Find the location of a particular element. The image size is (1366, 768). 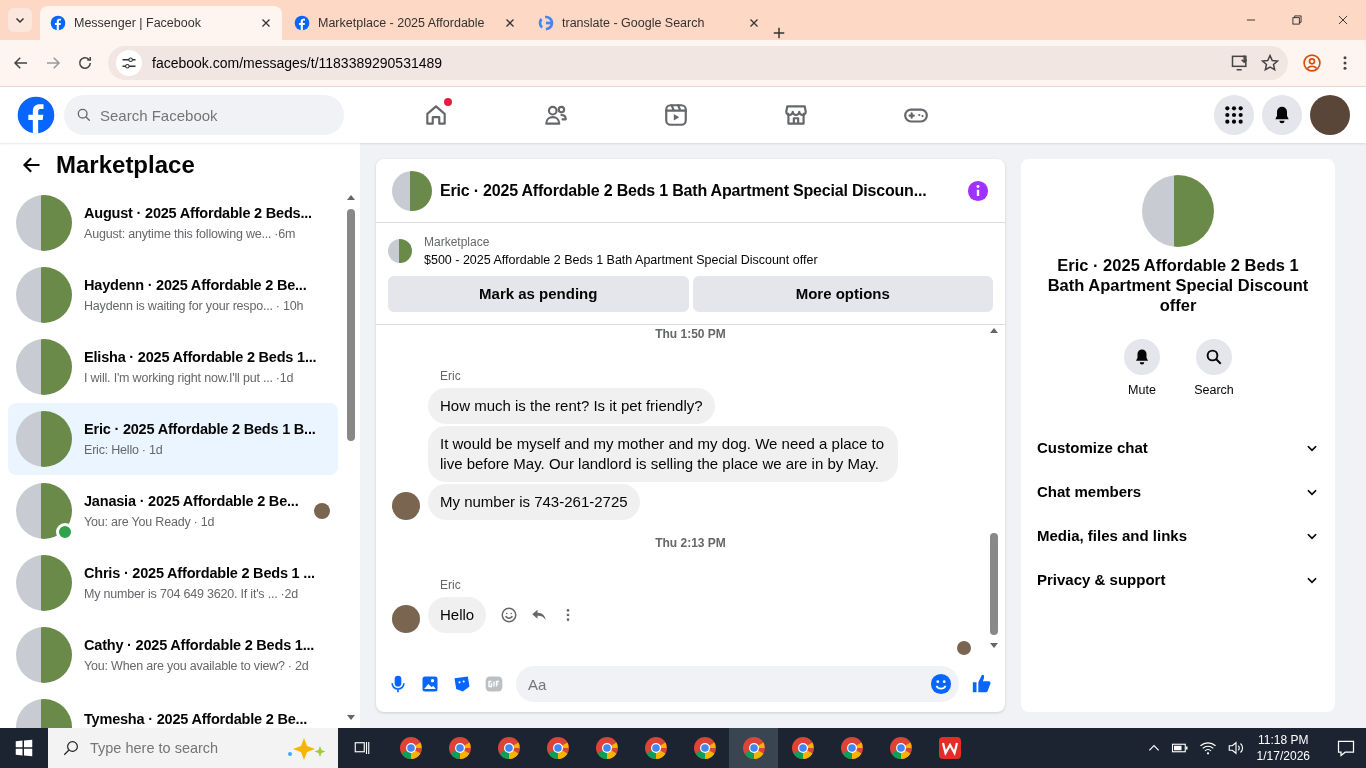

conversation-item: Eric · 2025 Affordable 2 Beds 1 B... Eric: Hello · 1d is located at coordinates (173, 439).